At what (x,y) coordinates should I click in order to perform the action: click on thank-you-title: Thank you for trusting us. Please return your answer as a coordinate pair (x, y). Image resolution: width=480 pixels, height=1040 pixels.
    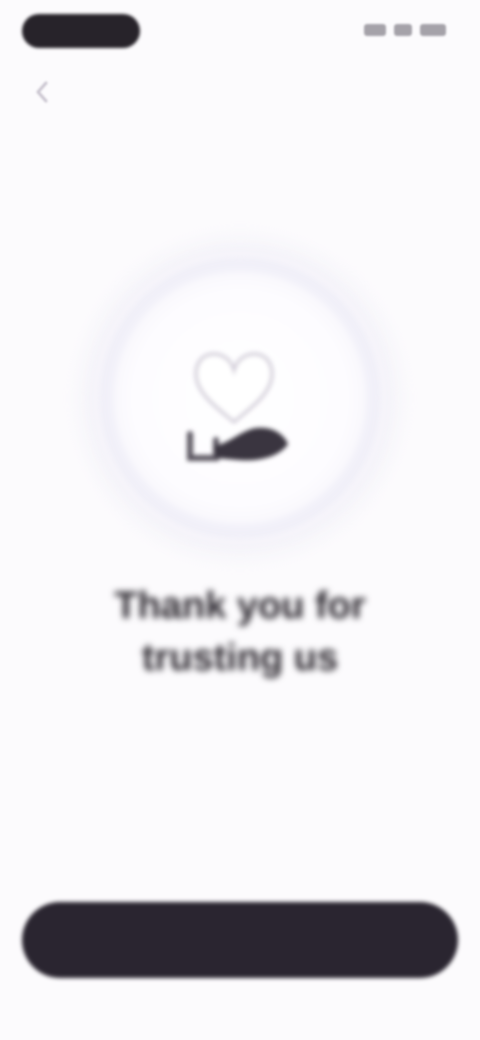
    Looking at the image, I should click on (240, 632).